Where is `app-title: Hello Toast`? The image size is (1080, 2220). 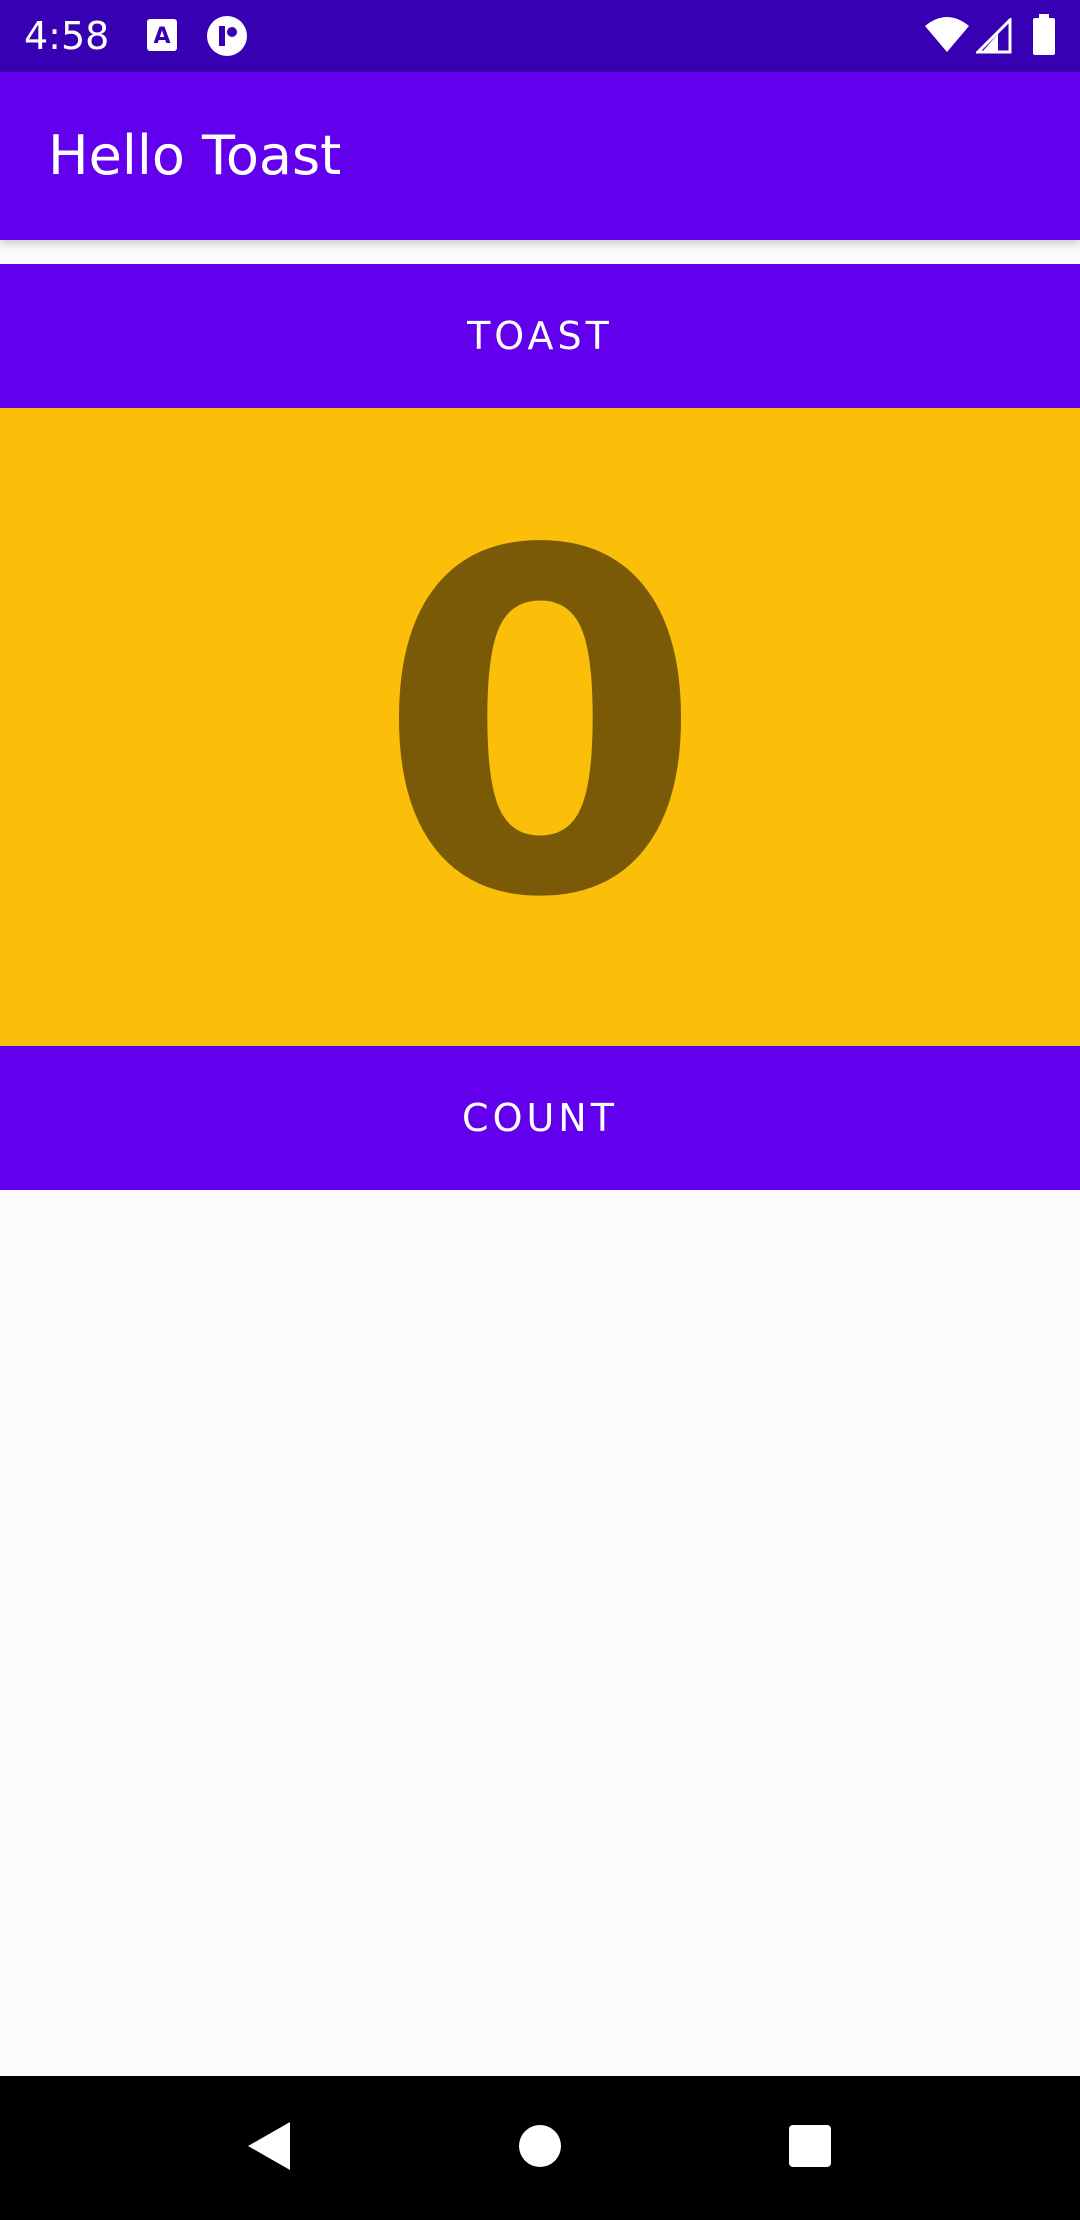
app-title: Hello Toast is located at coordinates (195, 155).